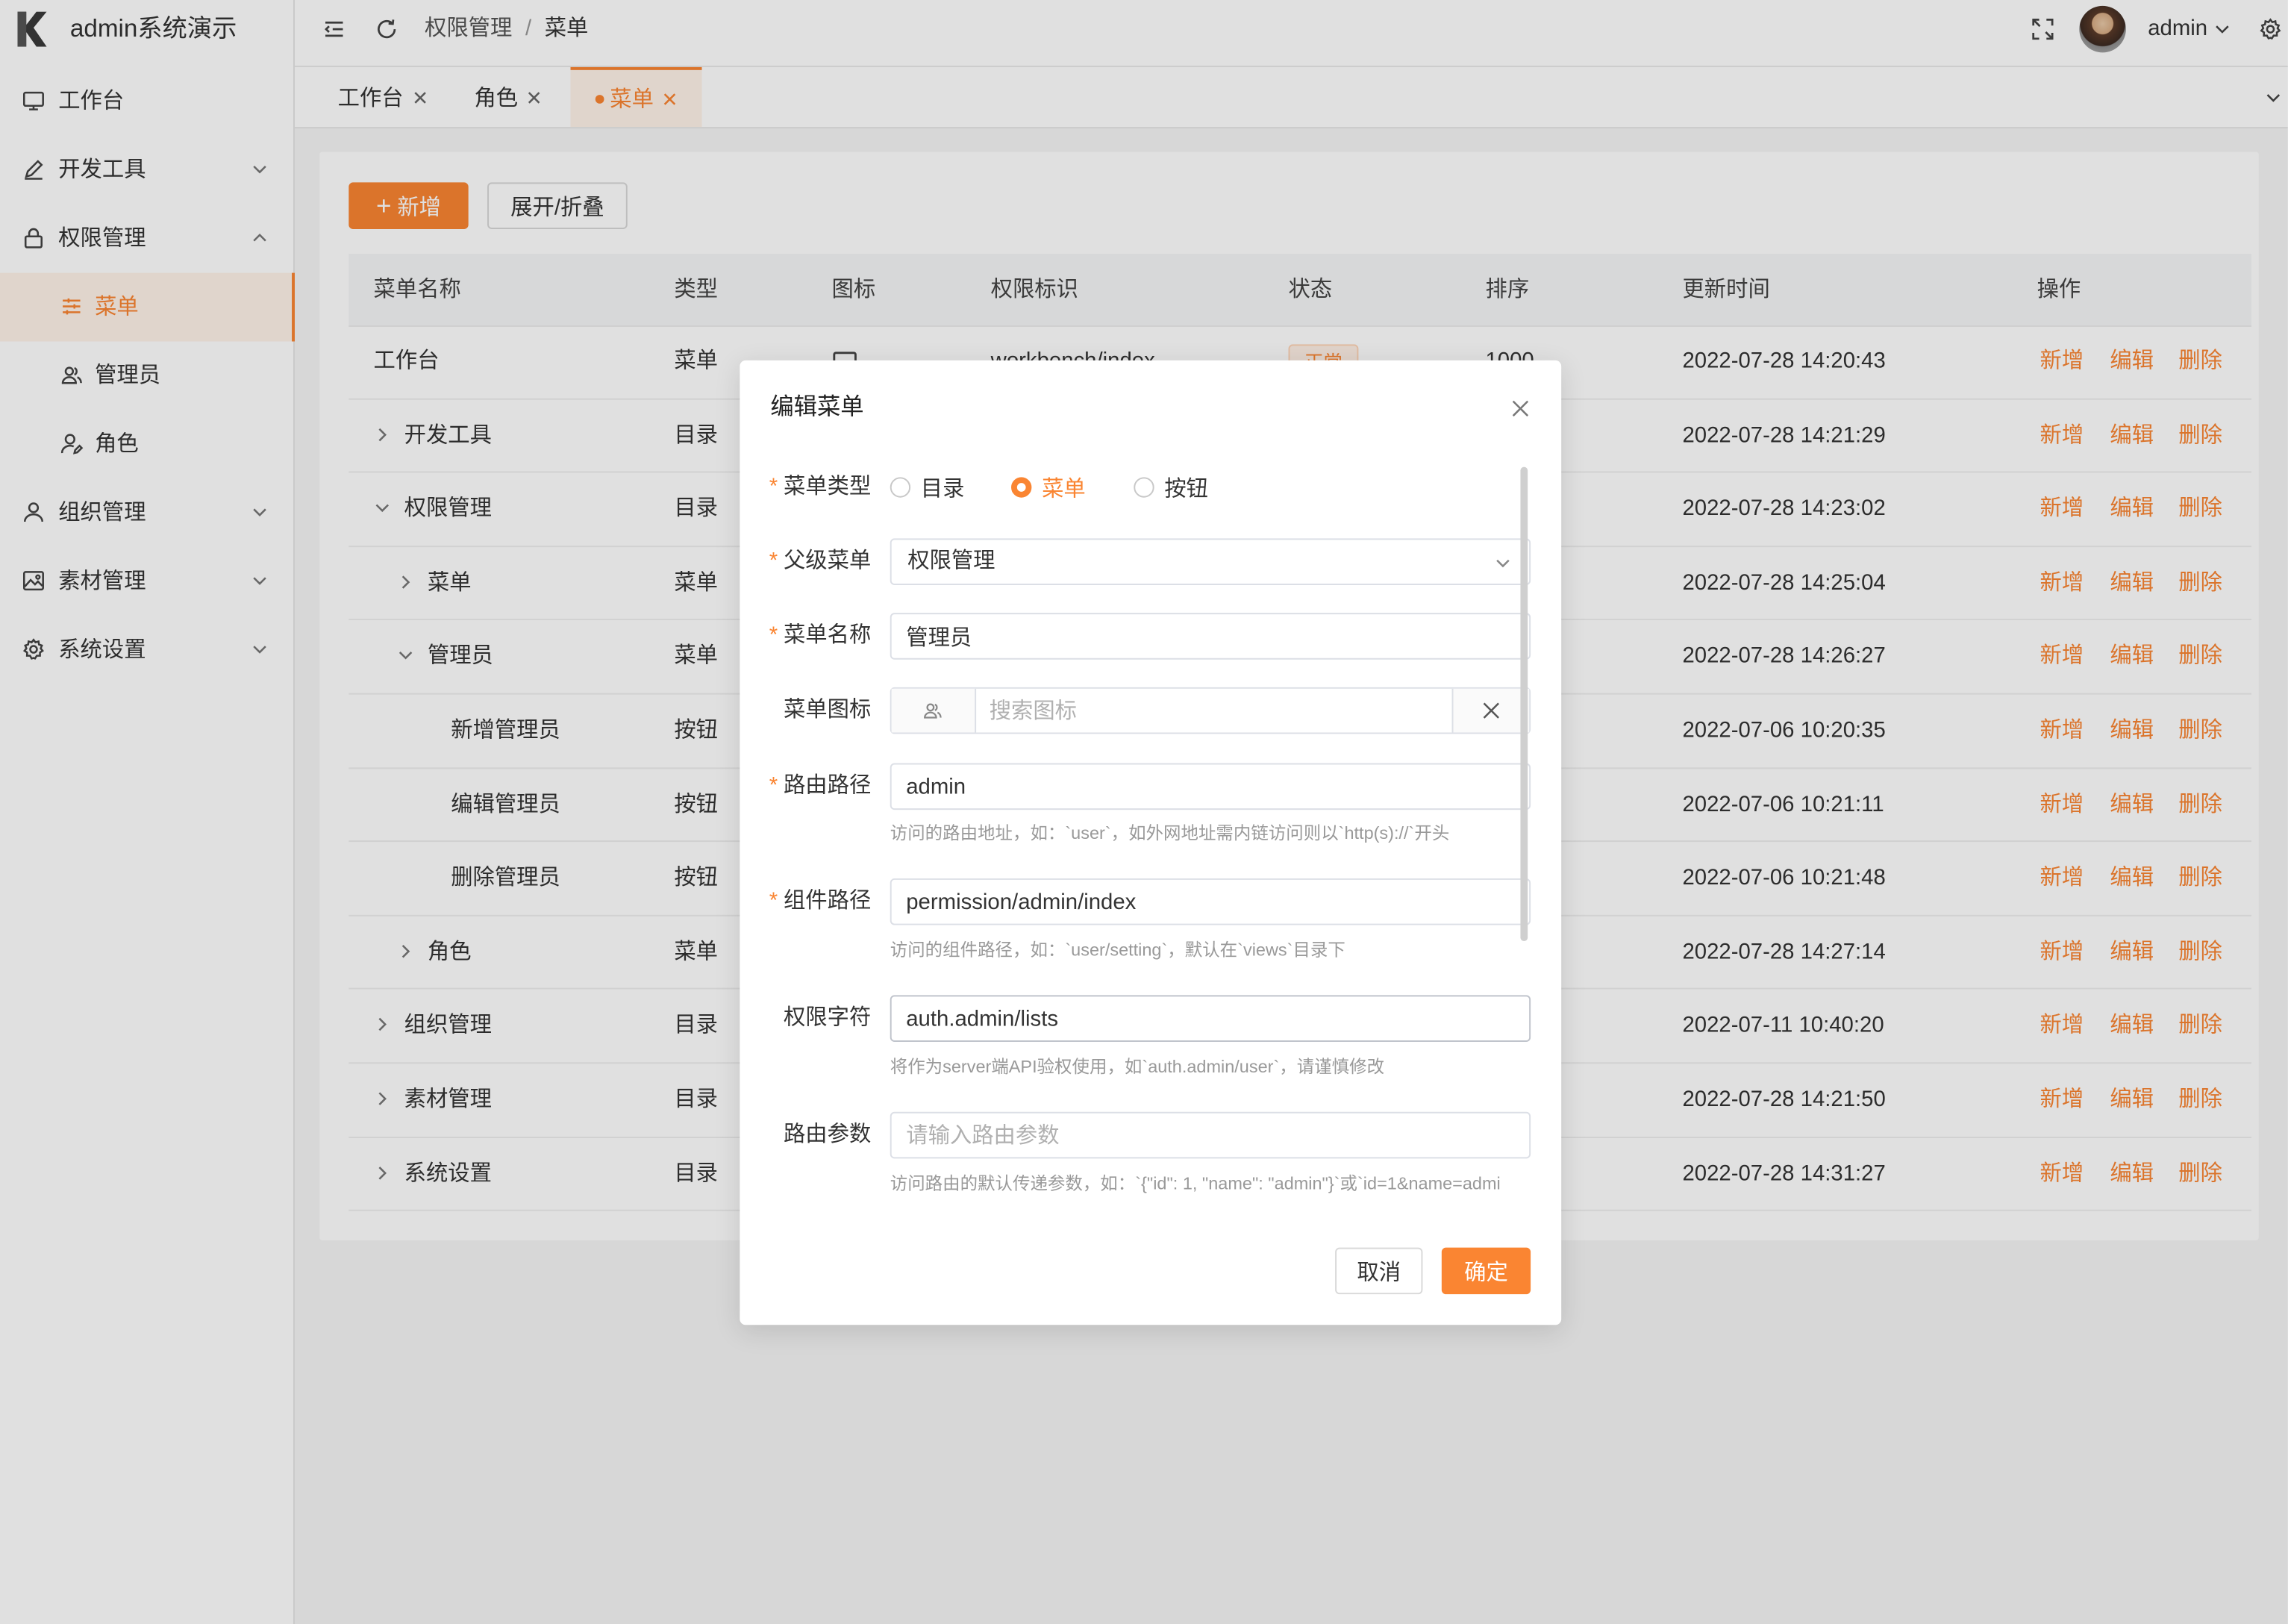  I want to click on form-label-icon: 菜单图标, so click(805, 710).